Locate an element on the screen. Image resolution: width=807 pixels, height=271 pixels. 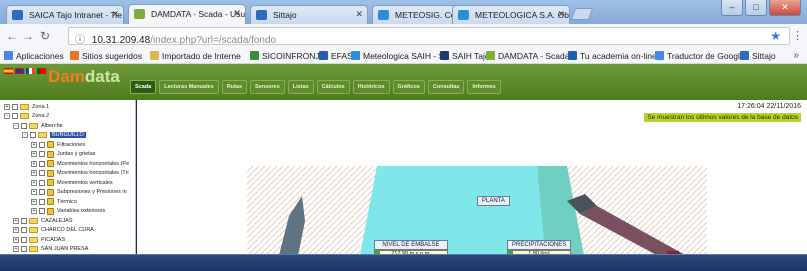
bookmark-importado: Importado de Interne is located at coordinates (195, 56).